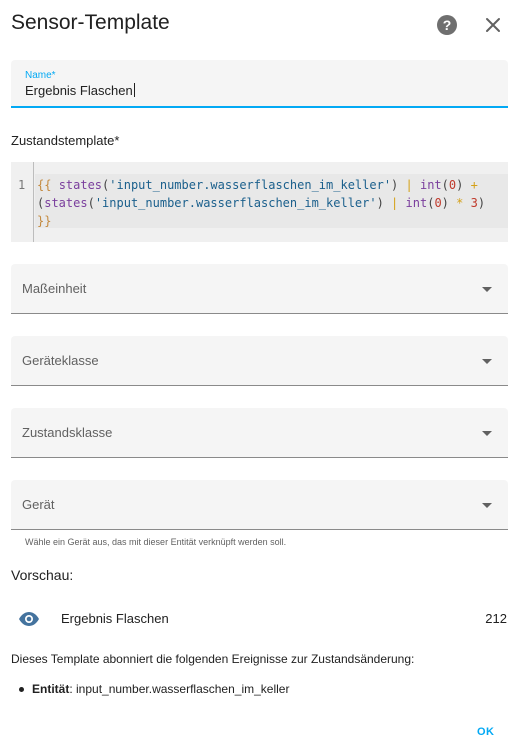  I want to click on name-field: Name* Ergebnis Flaschen, so click(259, 84).